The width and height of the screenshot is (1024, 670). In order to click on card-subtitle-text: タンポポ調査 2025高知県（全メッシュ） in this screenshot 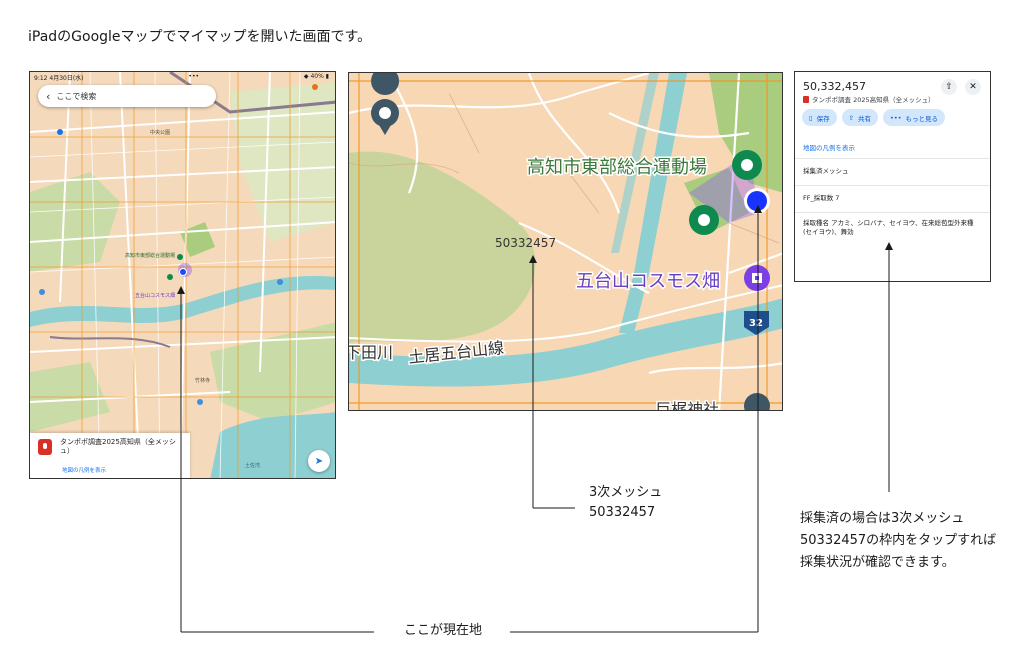, I will do `click(873, 100)`.